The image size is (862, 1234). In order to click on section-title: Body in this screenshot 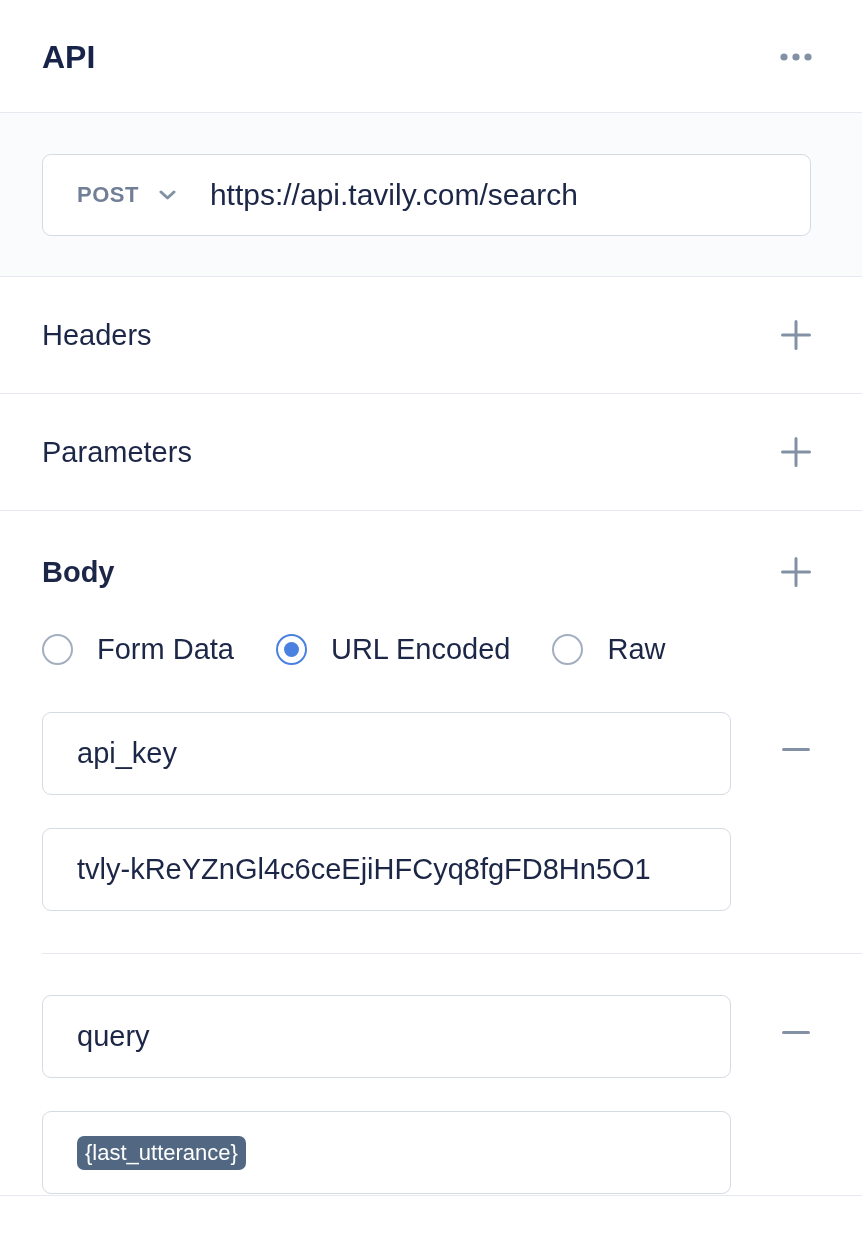, I will do `click(78, 572)`.